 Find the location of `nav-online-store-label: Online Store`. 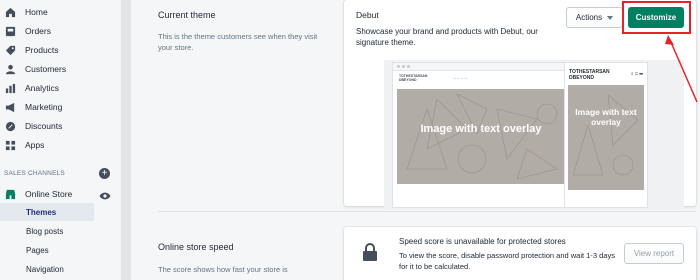

nav-online-store-label: Online Store is located at coordinates (49, 194).